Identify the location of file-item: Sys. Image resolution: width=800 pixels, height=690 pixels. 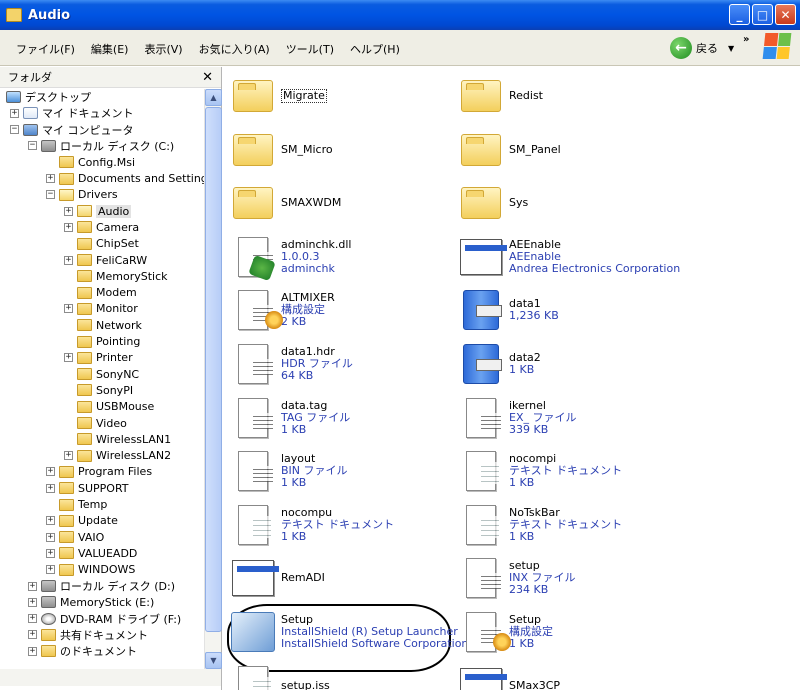
(572, 203).